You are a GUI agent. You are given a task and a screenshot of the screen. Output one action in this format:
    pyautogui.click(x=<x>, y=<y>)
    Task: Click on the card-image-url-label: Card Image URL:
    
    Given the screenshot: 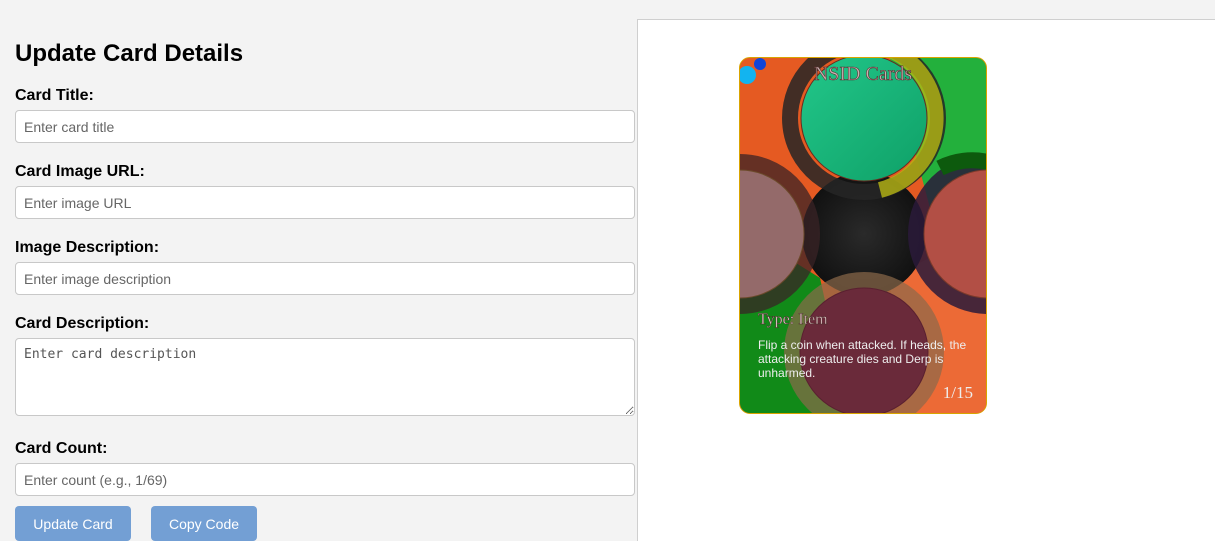 What is the action you would take?
    pyautogui.click(x=80, y=171)
    